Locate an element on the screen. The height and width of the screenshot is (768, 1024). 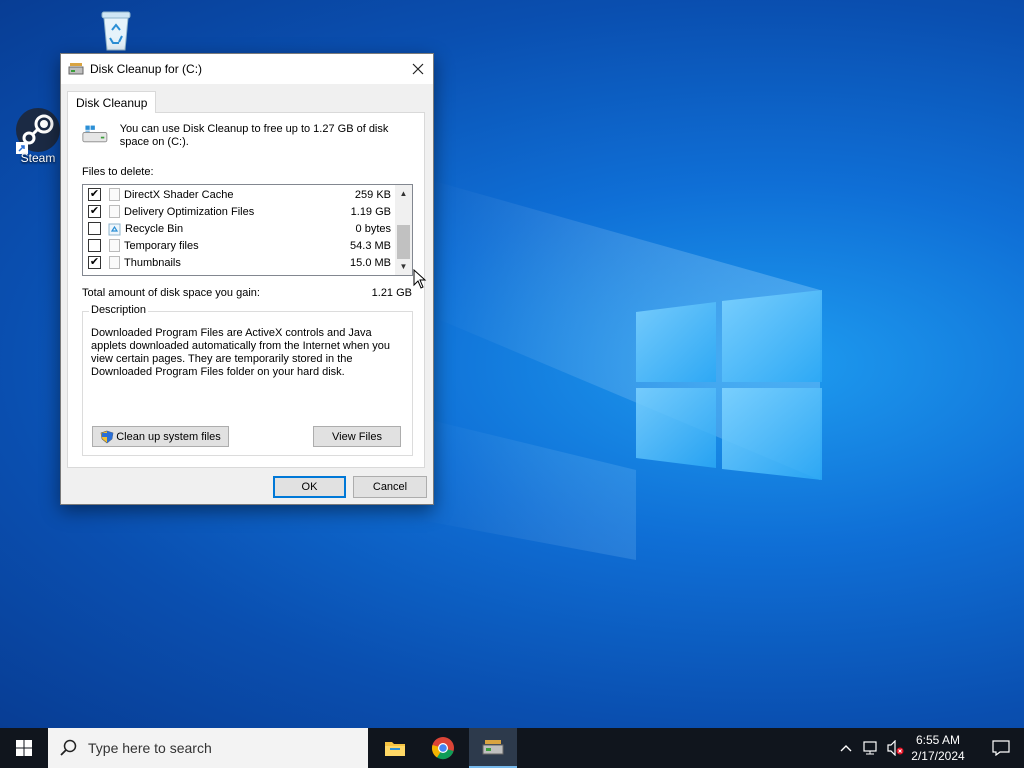
clean-up-system-files-button: Clean up system files is located at coordinates (160, 436).